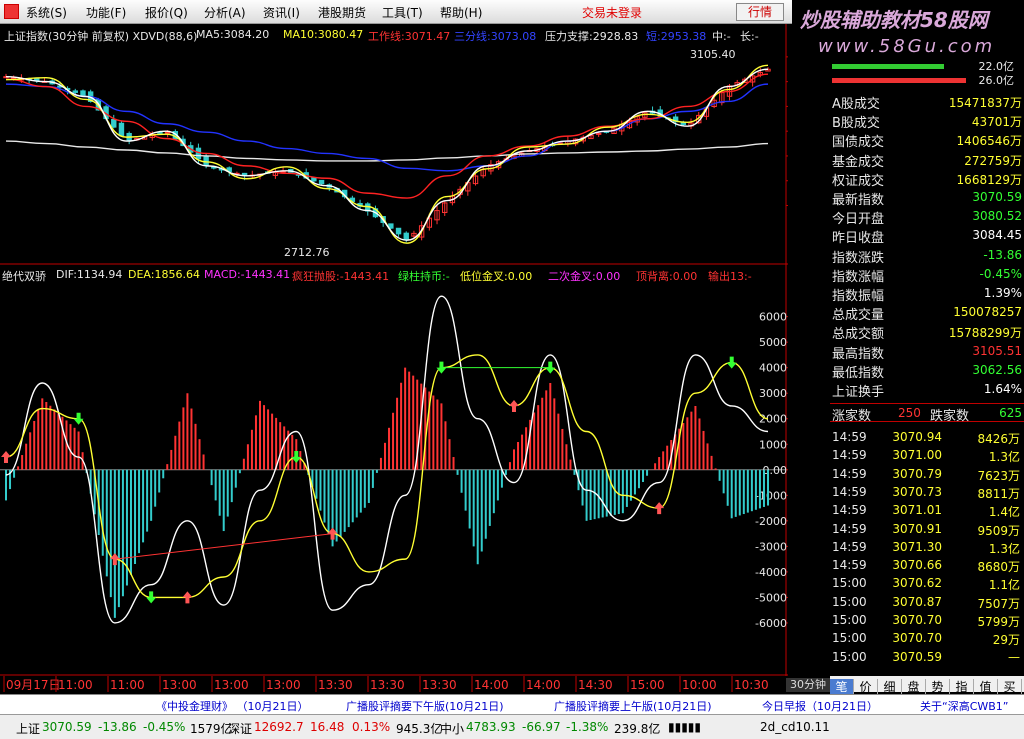 The width and height of the screenshot is (1024, 739). Describe the element at coordinates (541, 727) in the screenshot. I see `zx-change: -66.97` at that location.